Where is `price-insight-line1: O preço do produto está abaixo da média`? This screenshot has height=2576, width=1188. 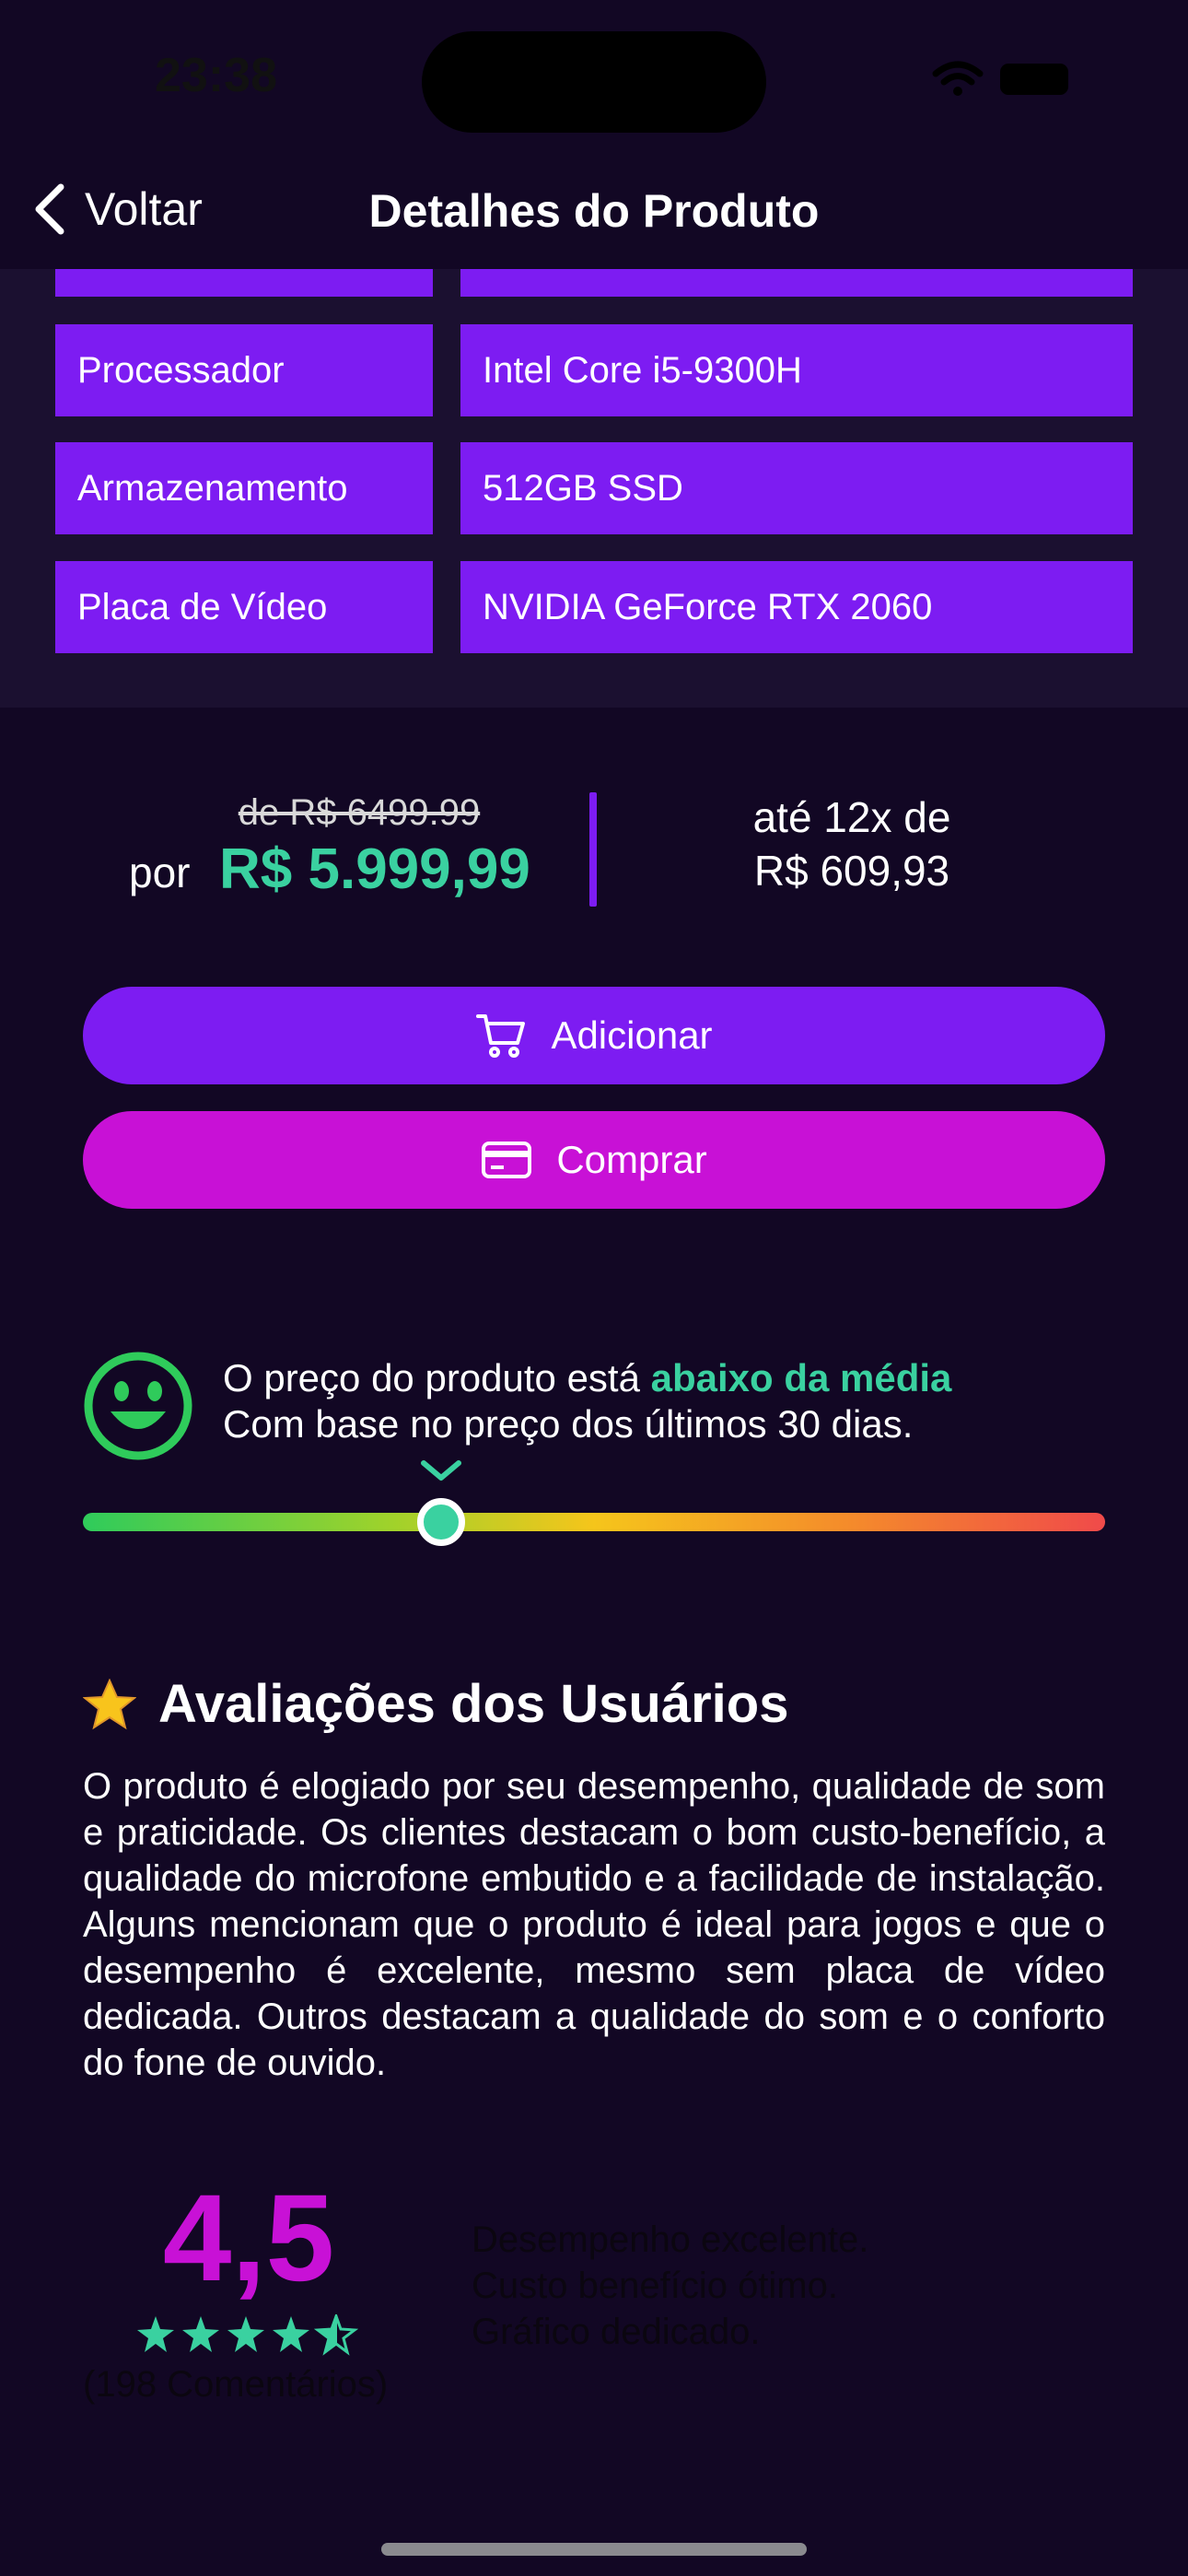
price-insight-line1: O preço do produto está abaixo da média is located at coordinates (587, 1378).